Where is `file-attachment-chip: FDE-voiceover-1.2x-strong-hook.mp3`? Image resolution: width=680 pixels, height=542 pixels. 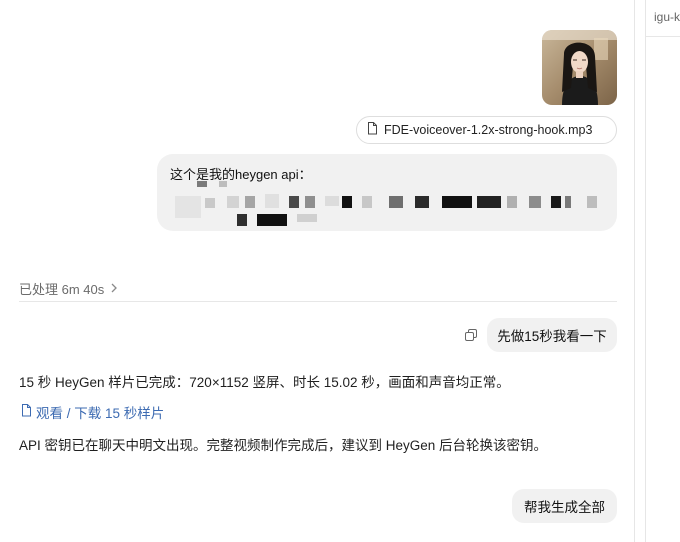
file-attachment-chip: FDE-voiceover-1.2x-strong-hook.mp3 is located at coordinates (486, 130).